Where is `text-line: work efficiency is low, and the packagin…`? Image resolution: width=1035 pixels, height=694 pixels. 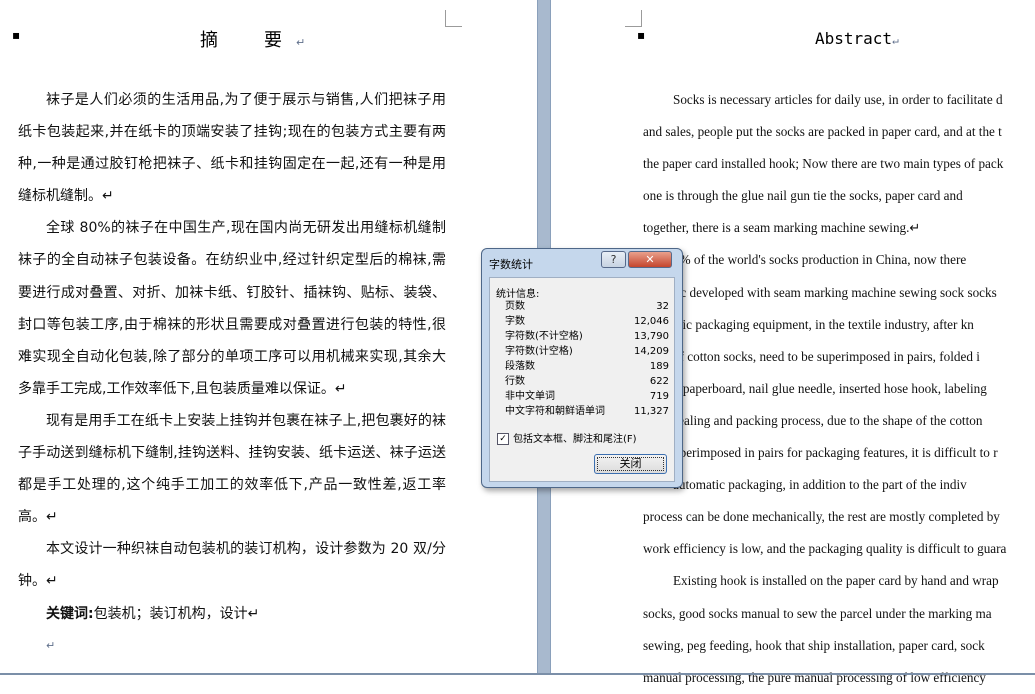
text-line: work efficiency is low, and the packagin… is located at coordinates (839, 549).